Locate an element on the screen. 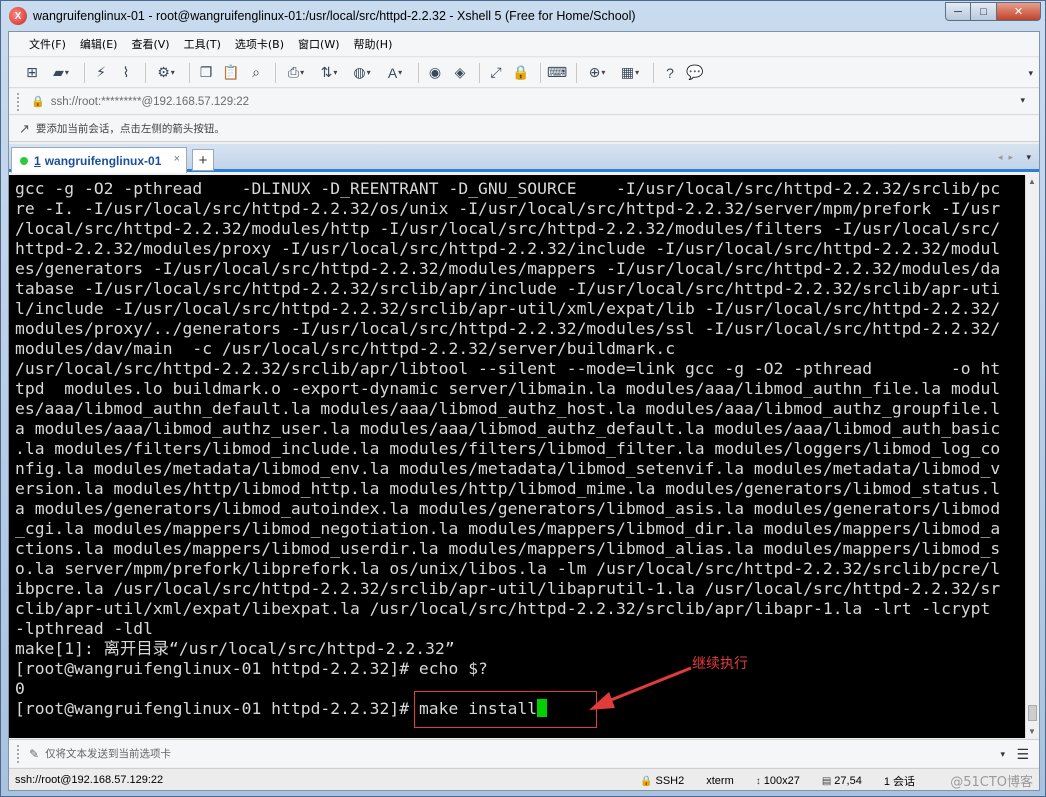  menu-help: 帮助(H) is located at coordinates (373, 44).